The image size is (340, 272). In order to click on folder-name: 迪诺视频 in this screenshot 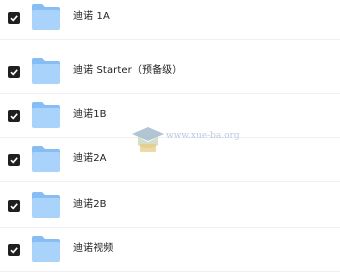, I will do `click(93, 248)`.